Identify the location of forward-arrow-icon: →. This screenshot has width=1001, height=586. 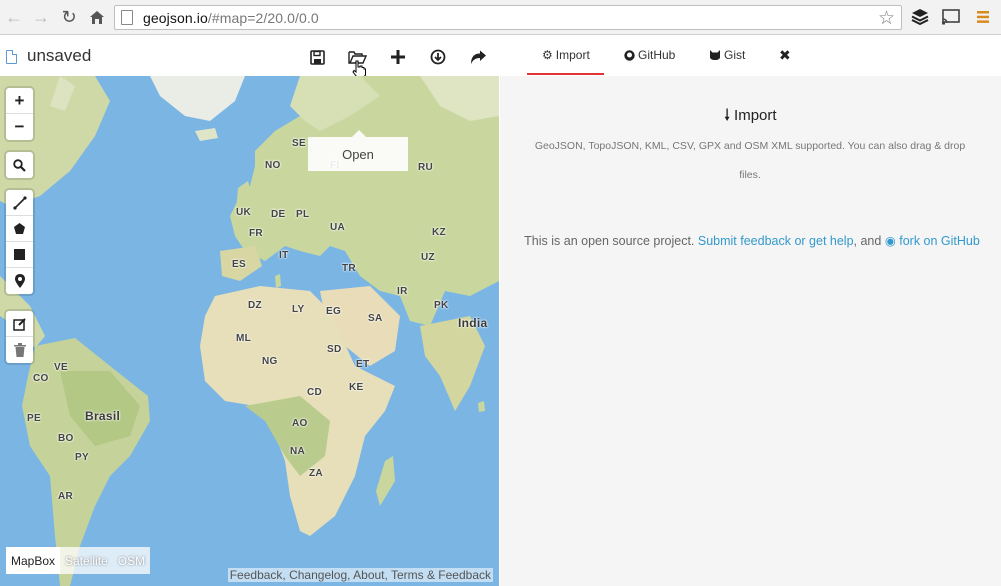
(41, 17).